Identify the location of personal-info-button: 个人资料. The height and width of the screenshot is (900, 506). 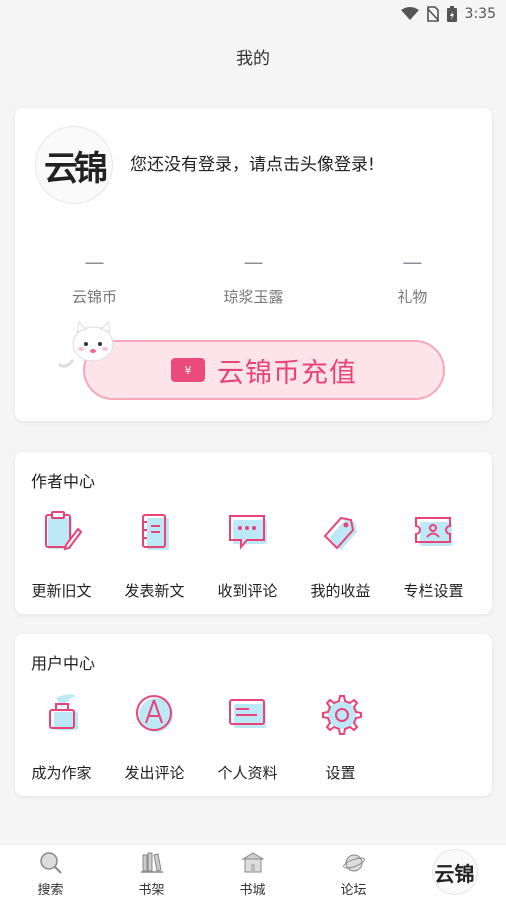
(247, 734).